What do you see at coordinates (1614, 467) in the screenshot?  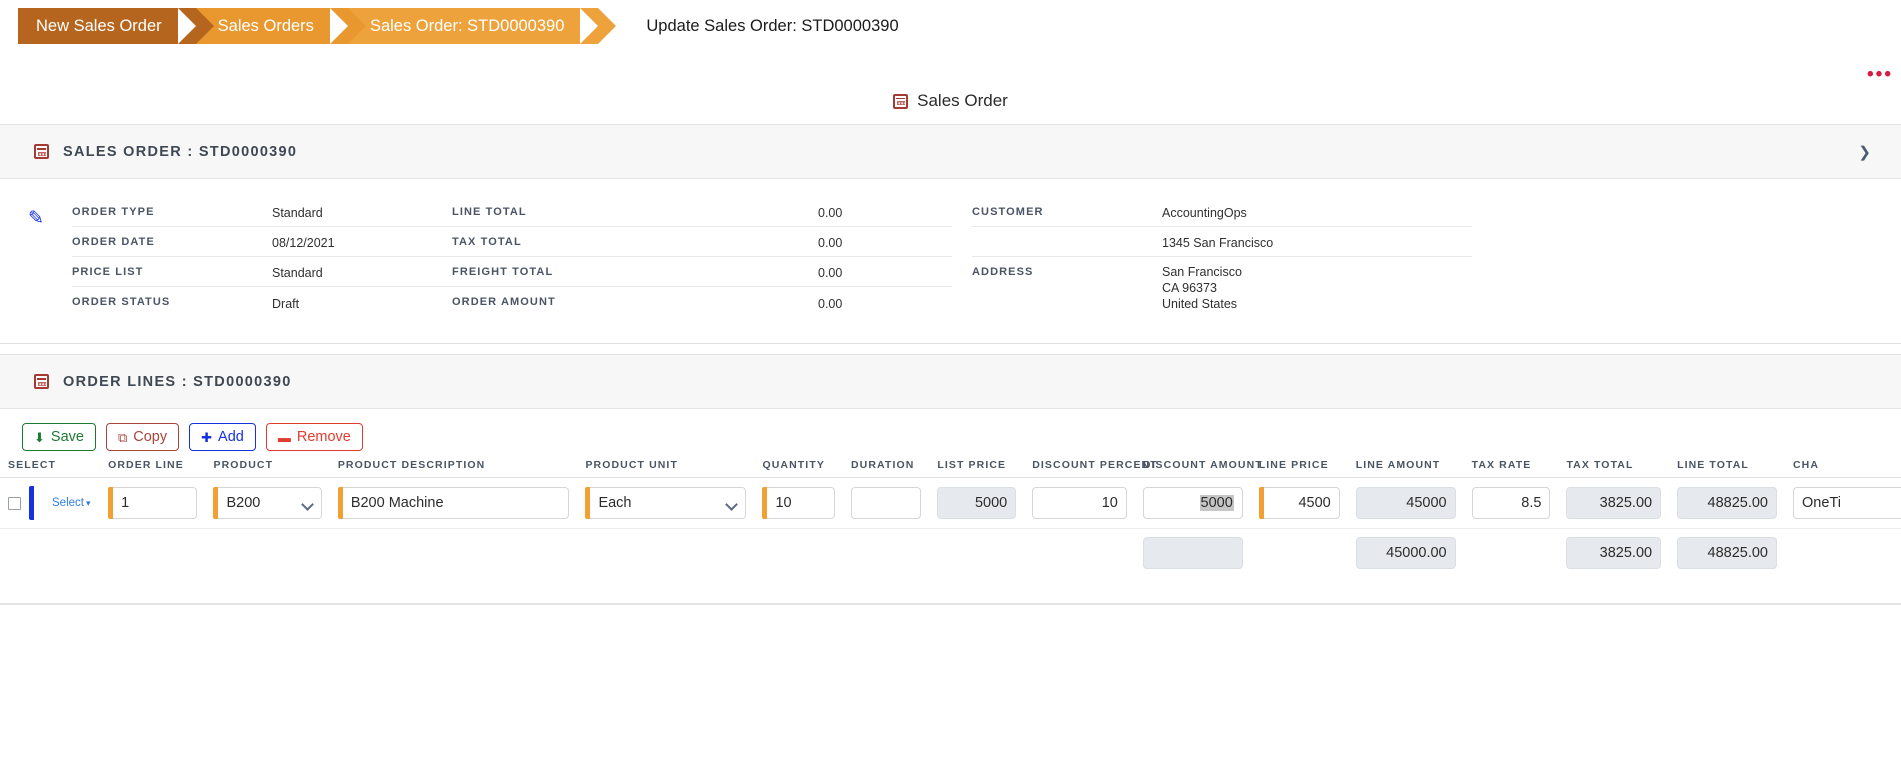 I see `col-tax-total: TAX TOTAL` at bounding box center [1614, 467].